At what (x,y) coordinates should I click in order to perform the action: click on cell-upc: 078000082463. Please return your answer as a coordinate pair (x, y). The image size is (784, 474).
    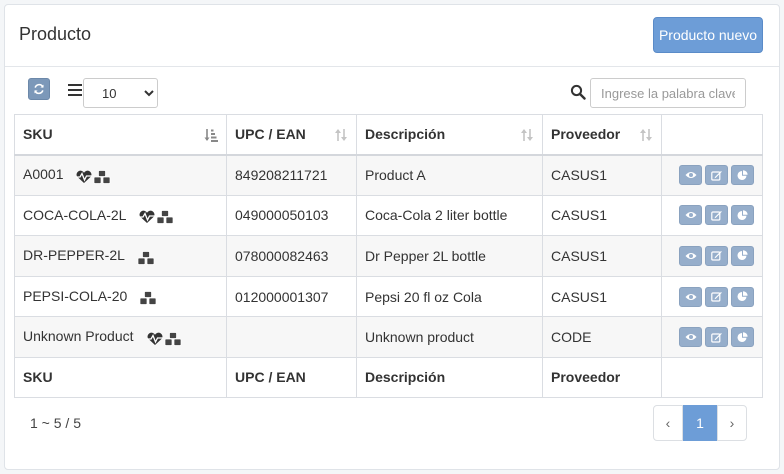
    Looking at the image, I should click on (291, 256).